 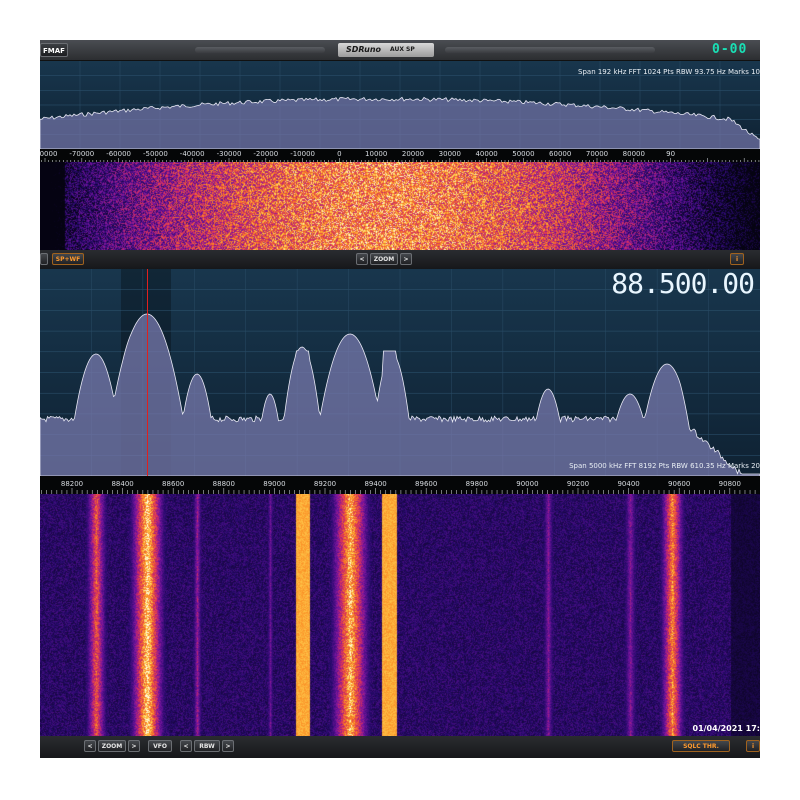 I want to click on axis-tick-label: 89200, so click(x=325, y=484).